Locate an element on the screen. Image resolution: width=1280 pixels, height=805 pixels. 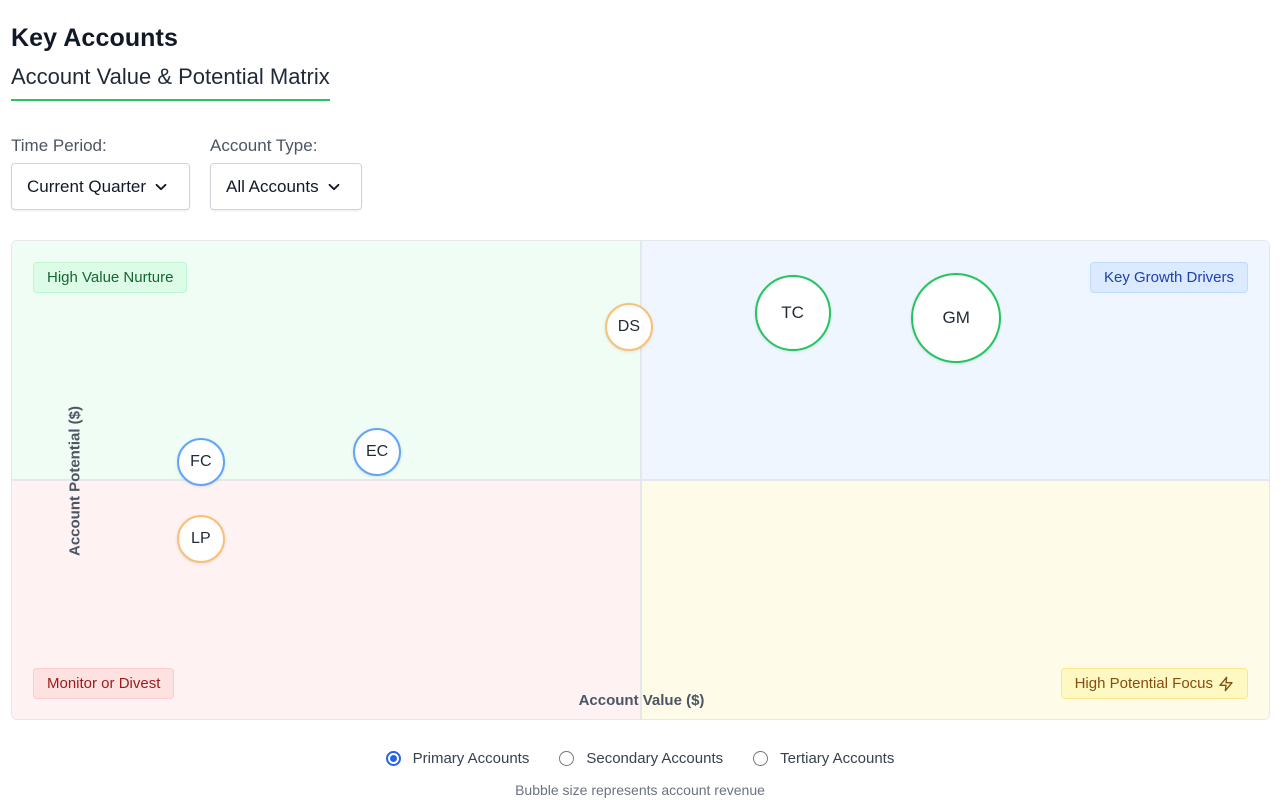
time-period-label: Time Period: is located at coordinates (59, 145).